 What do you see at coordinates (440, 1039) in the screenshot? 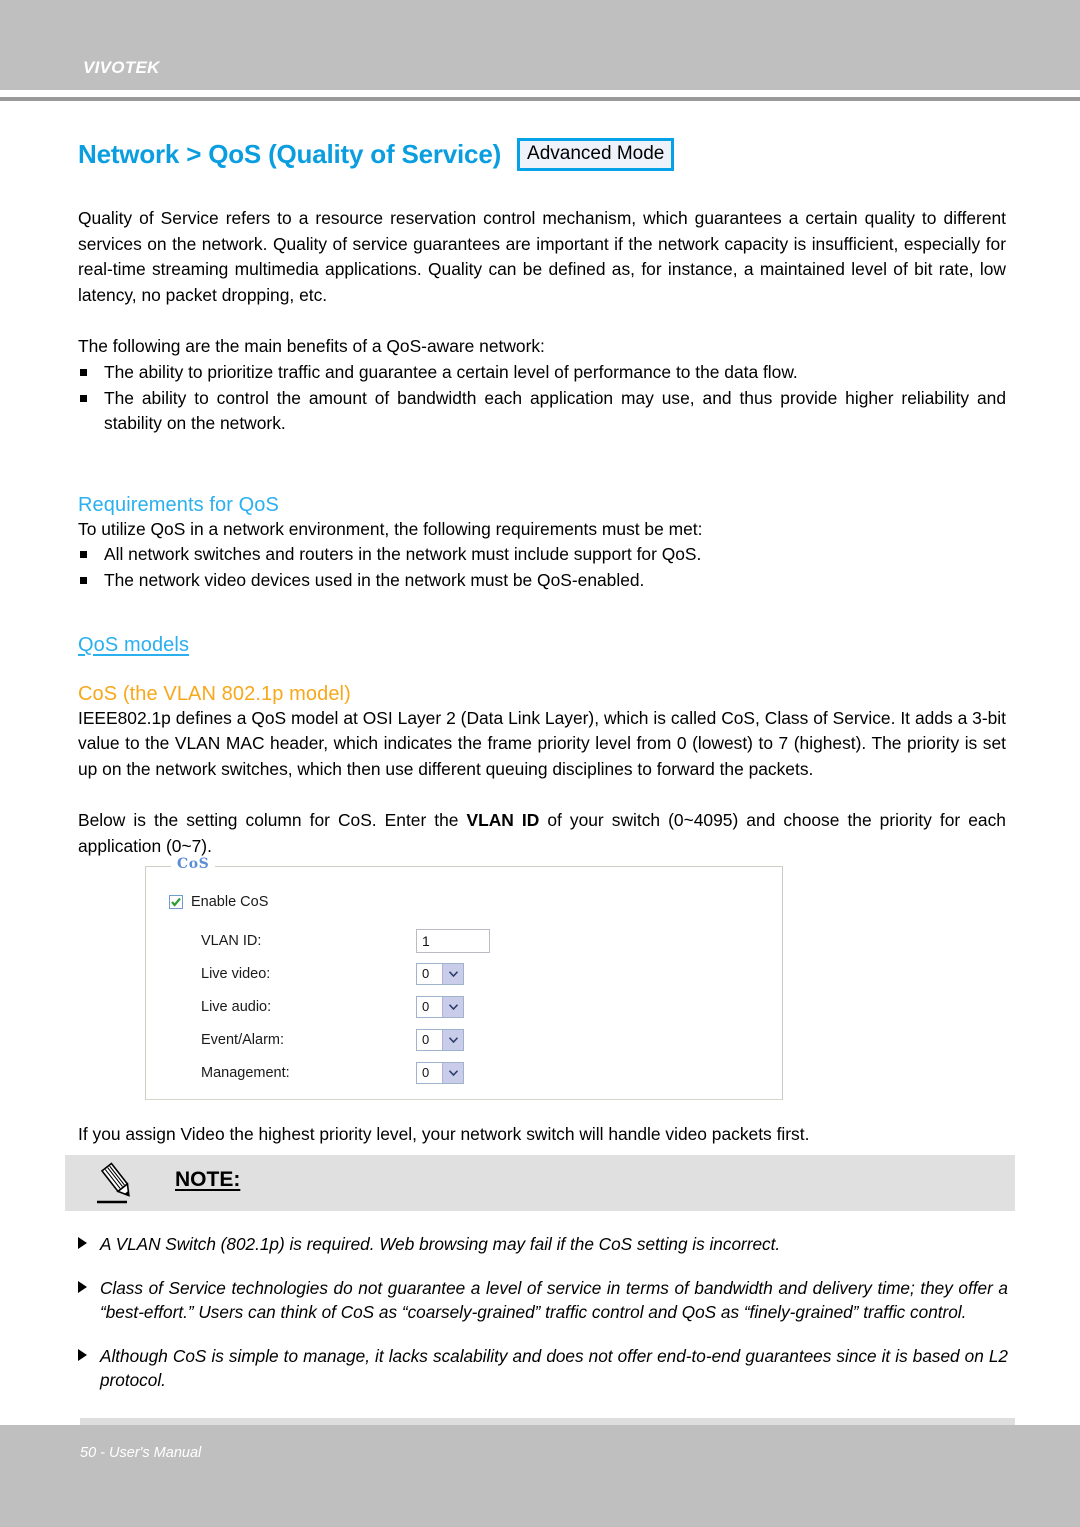
I see `event-alarm-select: 0` at bounding box center [440, 1039].